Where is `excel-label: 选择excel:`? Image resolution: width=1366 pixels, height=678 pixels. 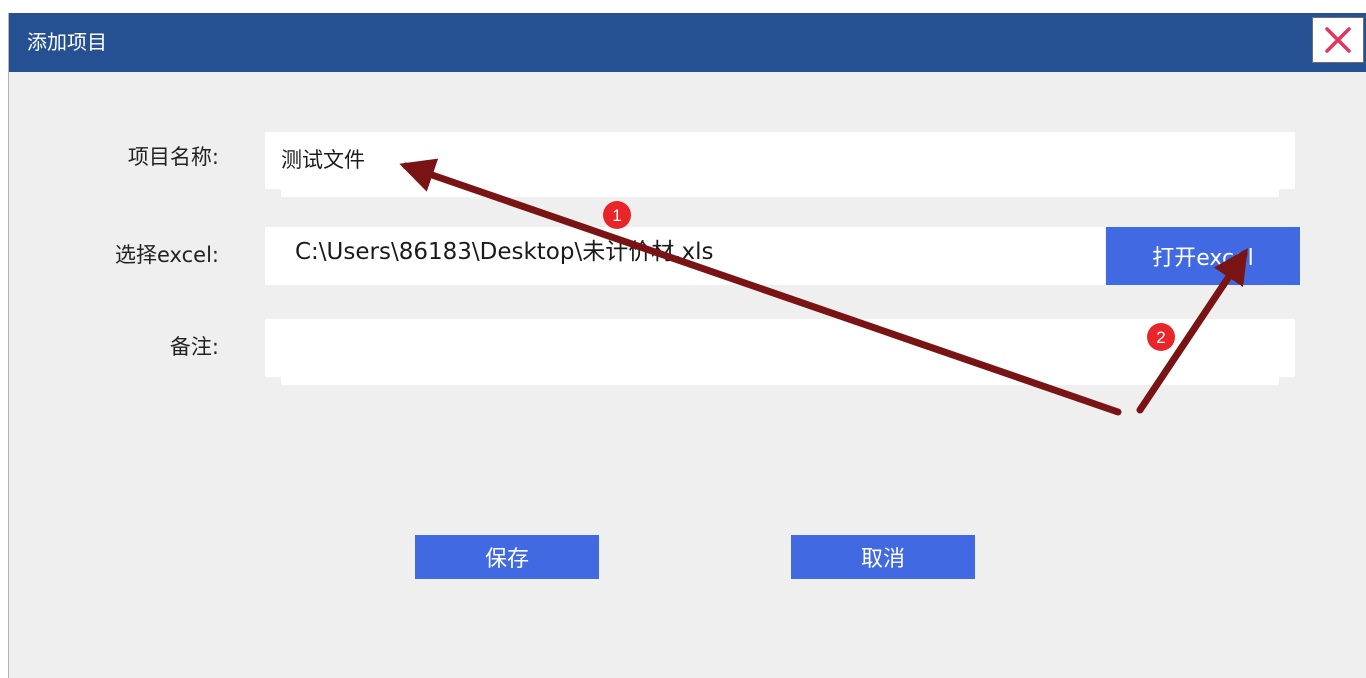
excel-label: 选择excel: is located at coordinates (167, 255).